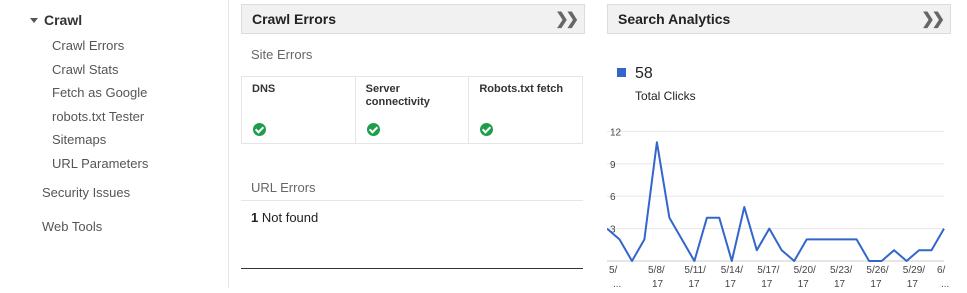 This screenshot has height=293, width=967. What do you see at coordinates (264, 89) in the screenshot?
I see `dns-label: DNS` at bounding box center [264, 89].